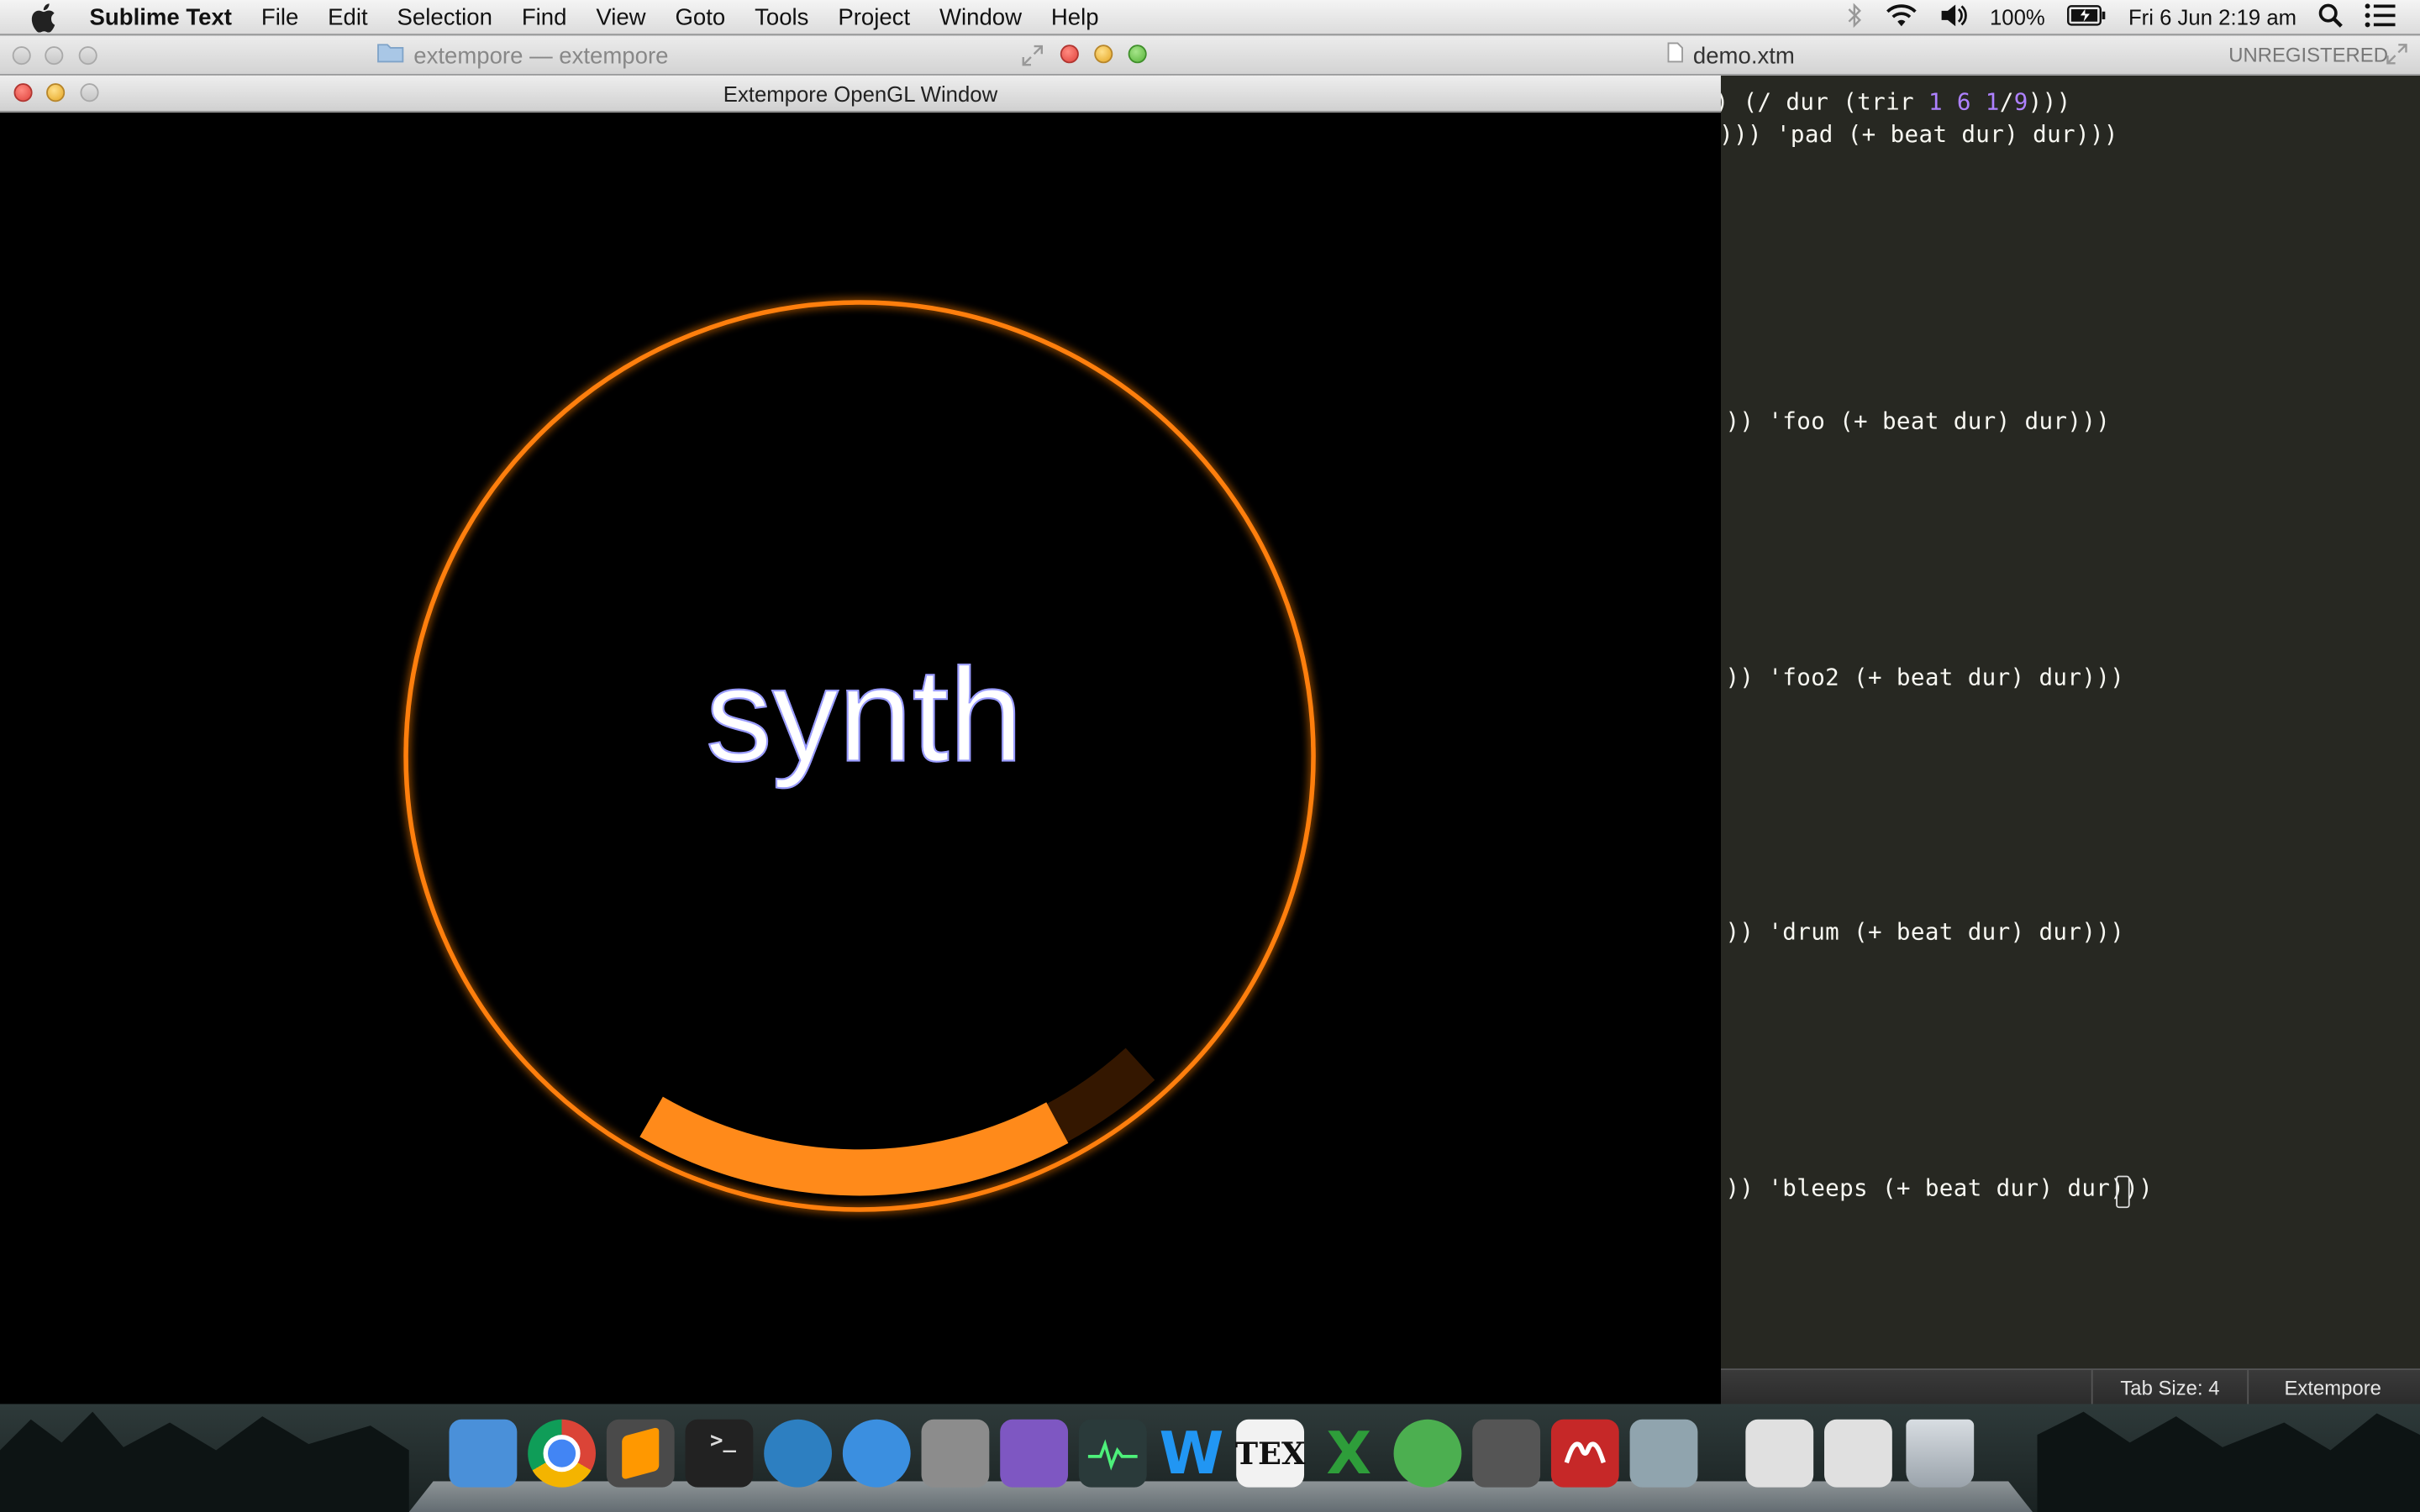  I want to click on sourcetree-icon, so click(798, 1453).